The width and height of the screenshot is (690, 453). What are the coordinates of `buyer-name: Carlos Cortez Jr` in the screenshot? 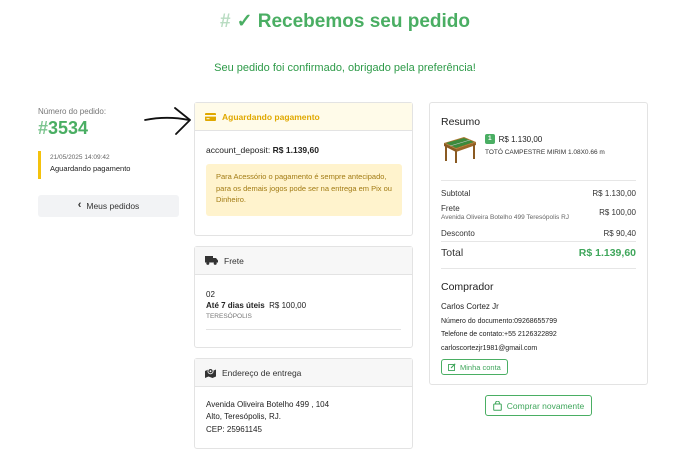 It's located at (470, 306).